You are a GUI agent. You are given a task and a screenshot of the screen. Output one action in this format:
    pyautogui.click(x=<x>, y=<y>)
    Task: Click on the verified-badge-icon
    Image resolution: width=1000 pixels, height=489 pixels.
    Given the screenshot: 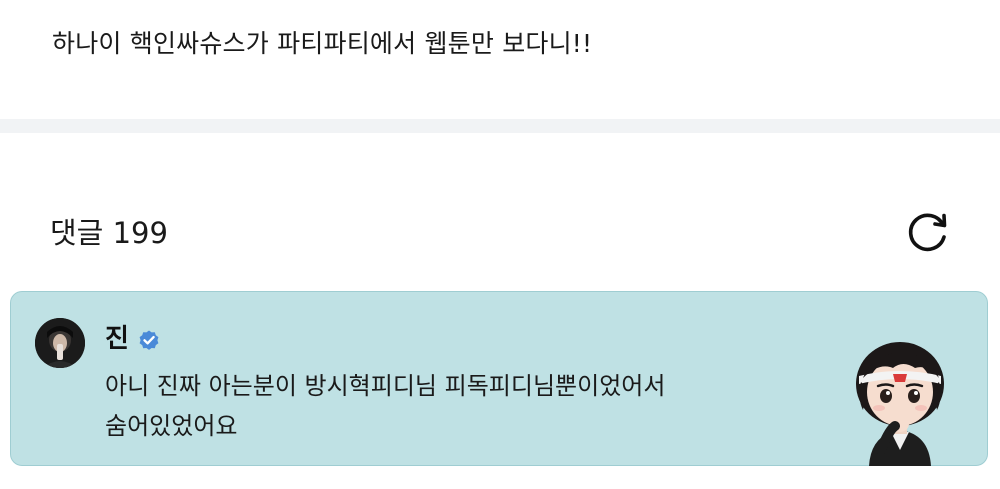 What is the action you would take?
    pyautogui.click(x=149, y=340)
    